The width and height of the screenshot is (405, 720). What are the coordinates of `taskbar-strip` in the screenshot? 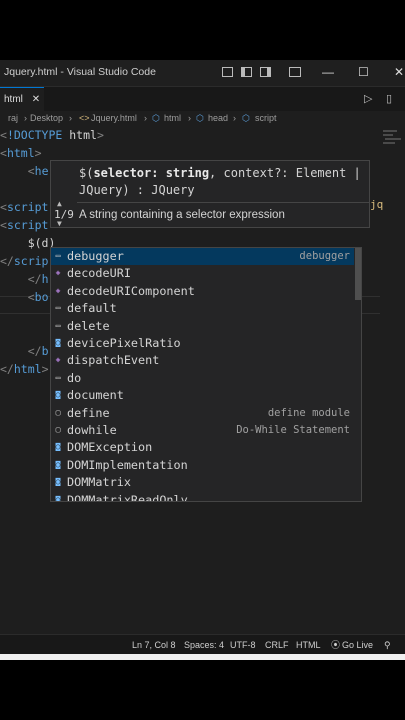 It's located at (202, 657).